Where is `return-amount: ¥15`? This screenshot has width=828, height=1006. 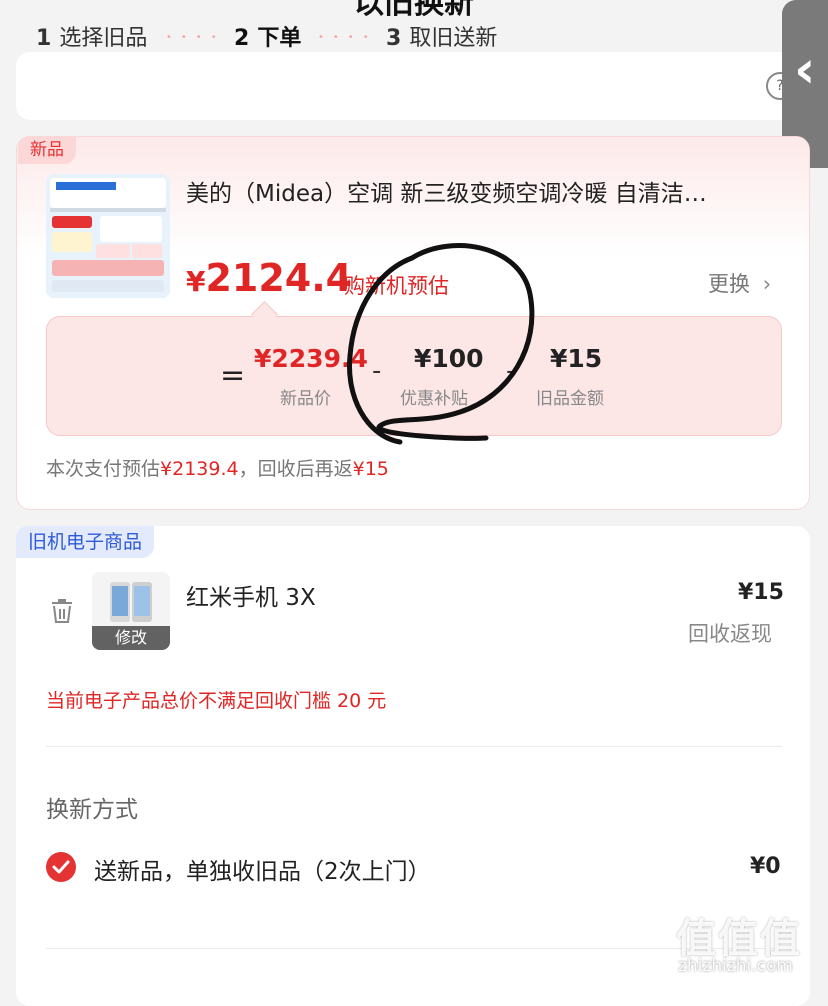 return-amount: ¥15 is located at coordinates (370, 469).